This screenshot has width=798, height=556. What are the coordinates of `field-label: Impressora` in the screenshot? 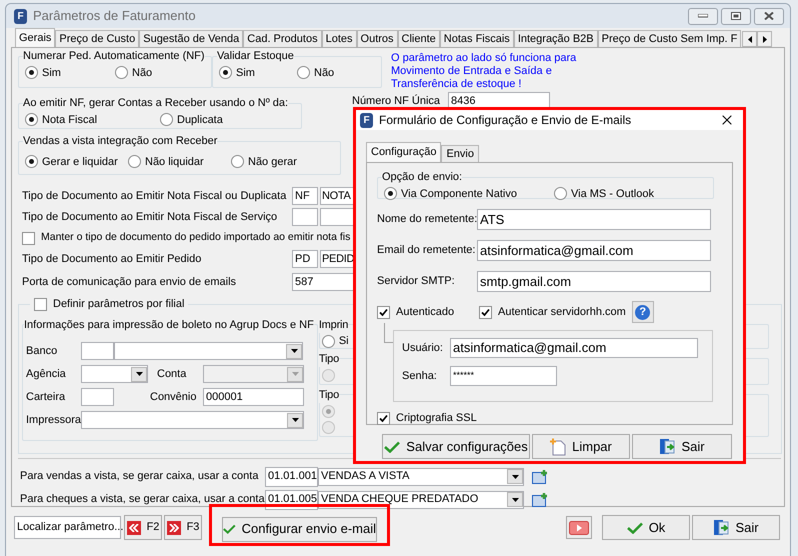 It's located at (53, 420).